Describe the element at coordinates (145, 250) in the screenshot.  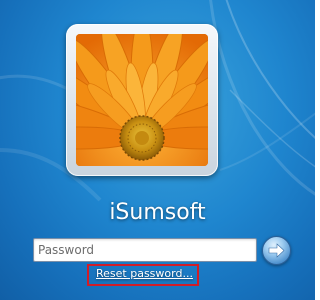
I see `password-input` at that location.